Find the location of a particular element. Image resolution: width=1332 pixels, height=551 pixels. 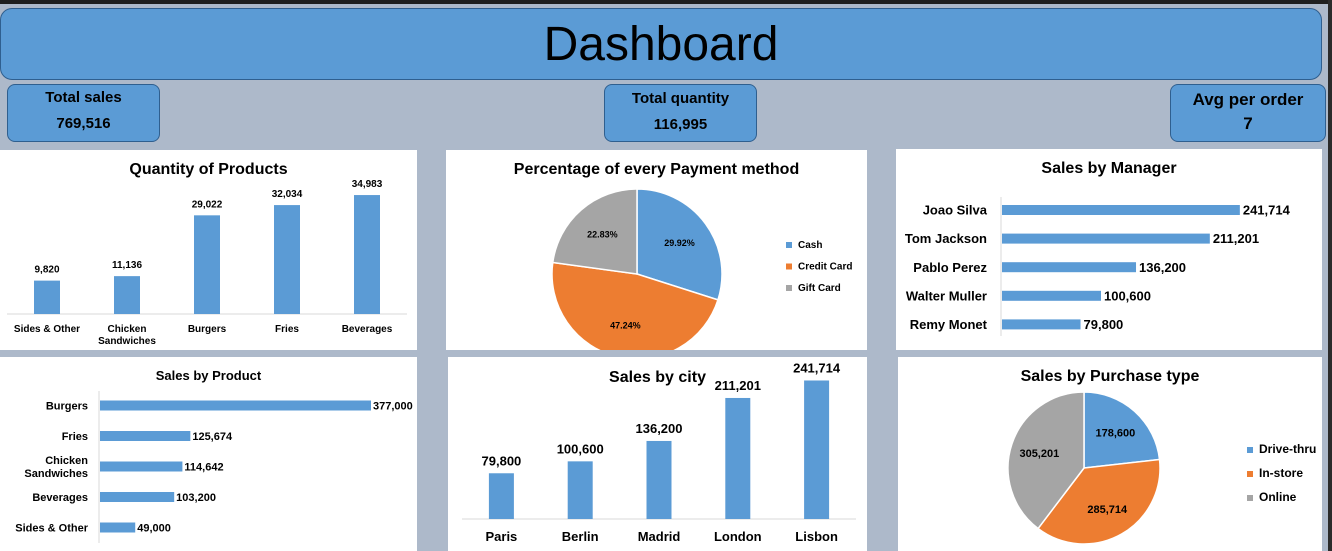

kpi-avg-per-order: Avg per order 7 is located at coordinates (1248, 113).